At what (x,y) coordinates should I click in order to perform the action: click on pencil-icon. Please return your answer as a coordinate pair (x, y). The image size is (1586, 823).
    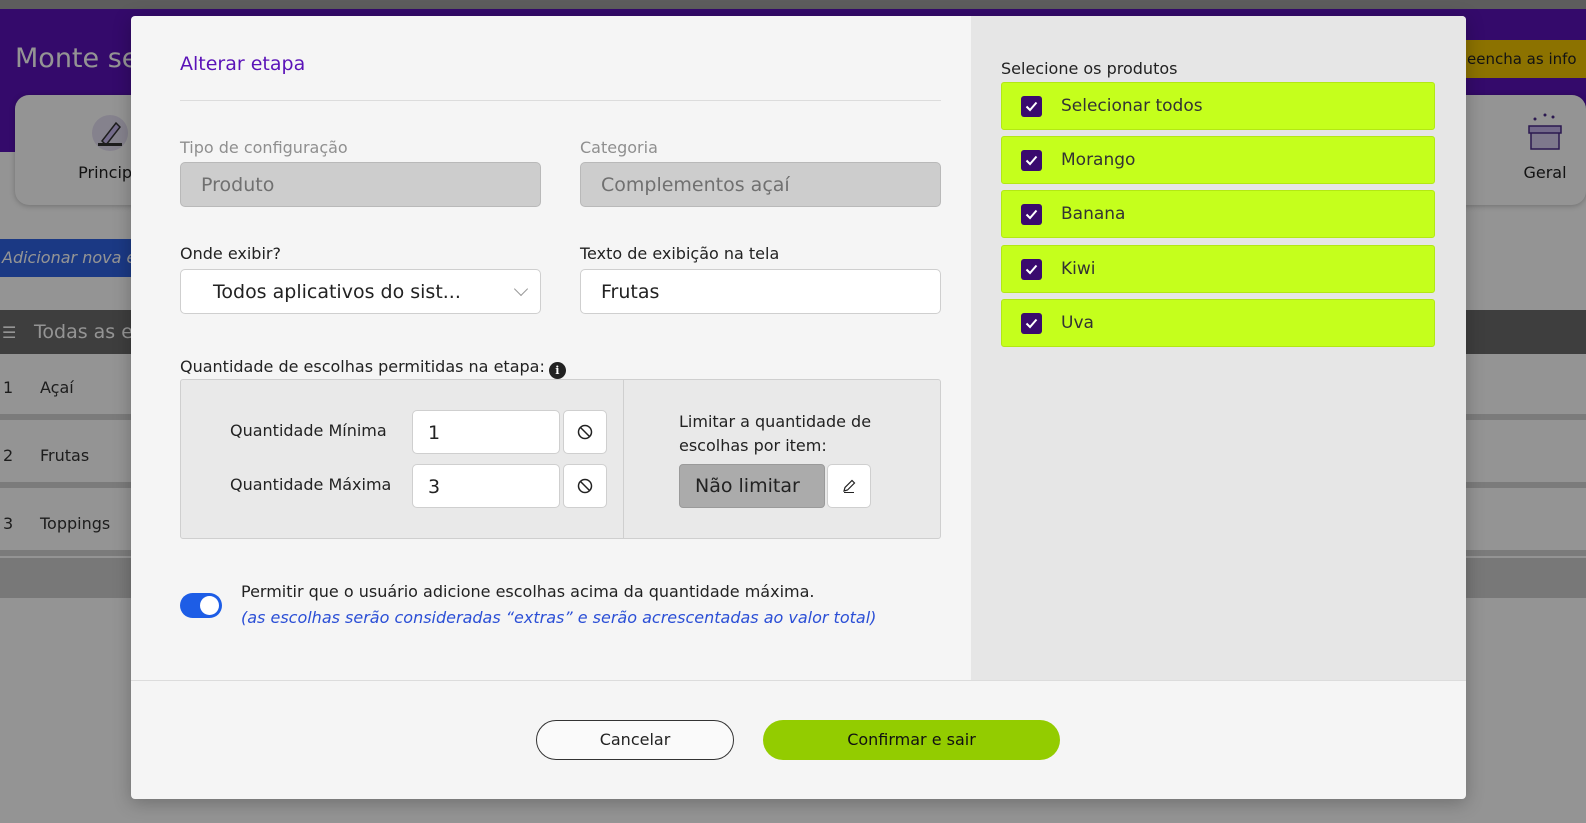
    Looking at the image, I should click on (849, 486).